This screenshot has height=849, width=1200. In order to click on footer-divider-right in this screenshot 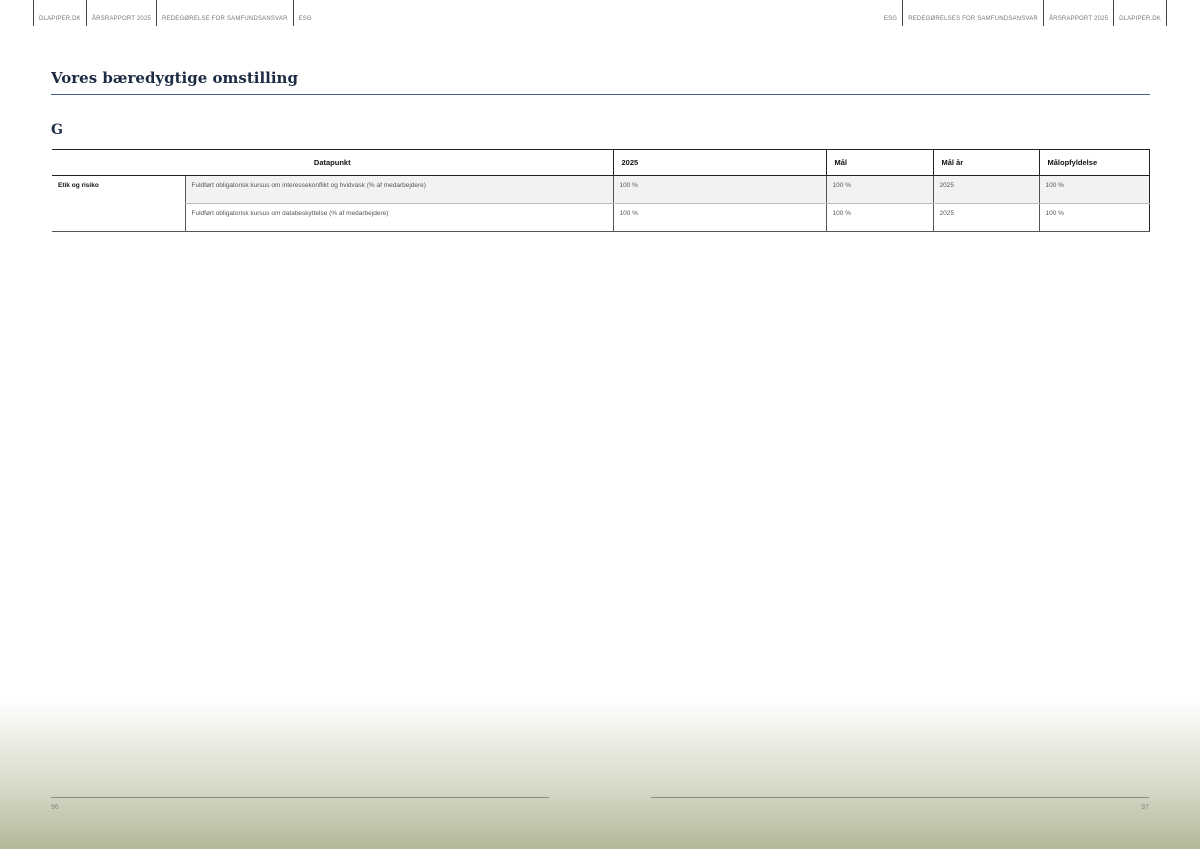, I will do `click(900, 797)`.